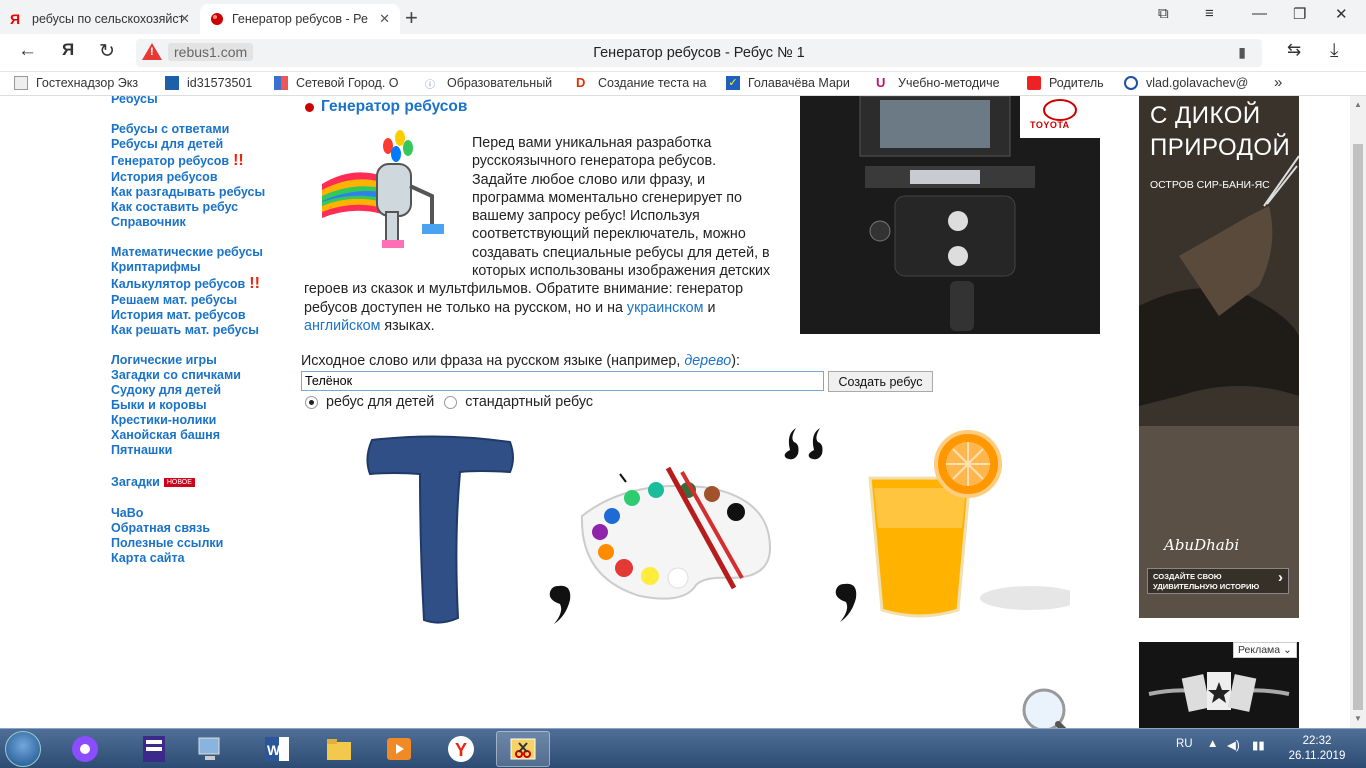 The height and width of the screenshot is (768, 1366). Describe the element at coordinates (642, 83) in the screenshot. I see `bookmark-item: D Создание теста на` at that location.